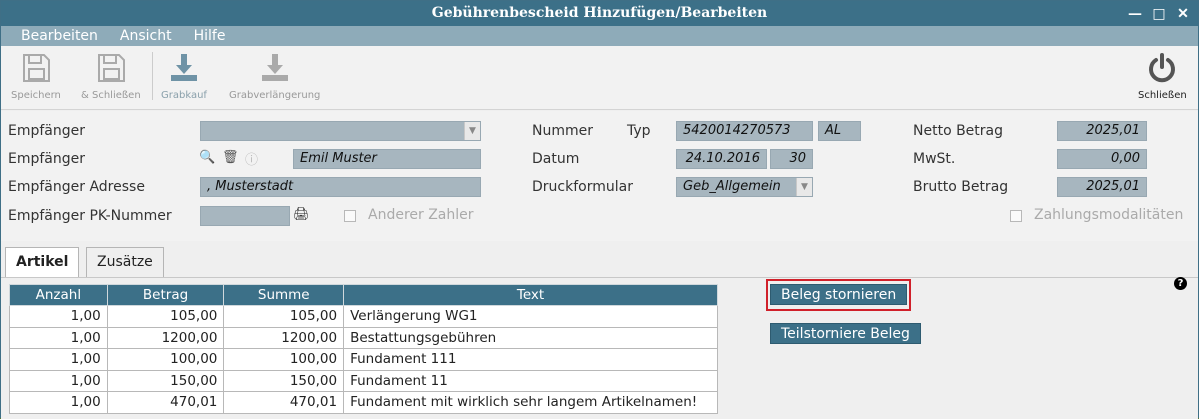 The image size is (1199, 419). Describe the element at coordinates (284, 359) in the screenshot. I see `cell-summe: 100,00` at that location.